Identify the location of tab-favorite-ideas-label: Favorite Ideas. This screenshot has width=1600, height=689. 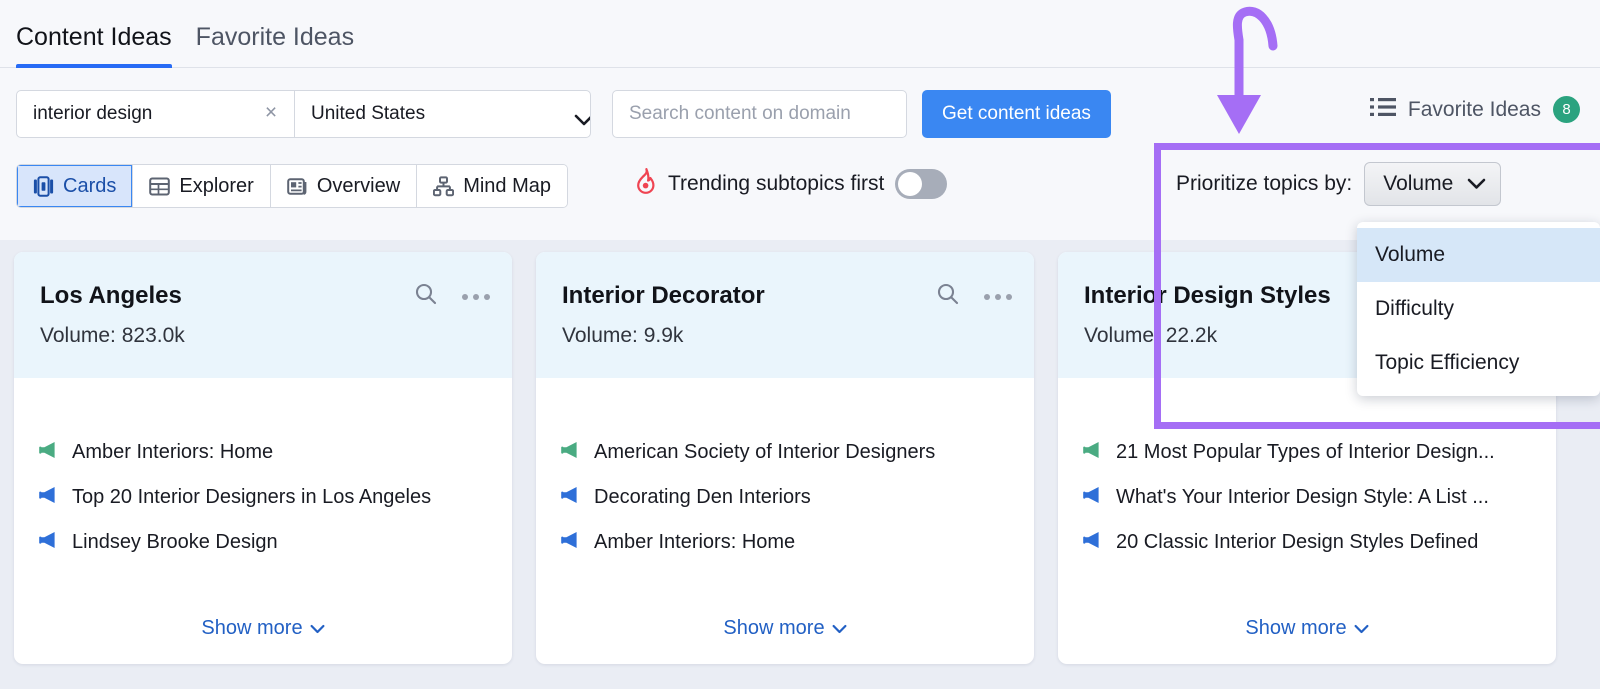
(275, 37).